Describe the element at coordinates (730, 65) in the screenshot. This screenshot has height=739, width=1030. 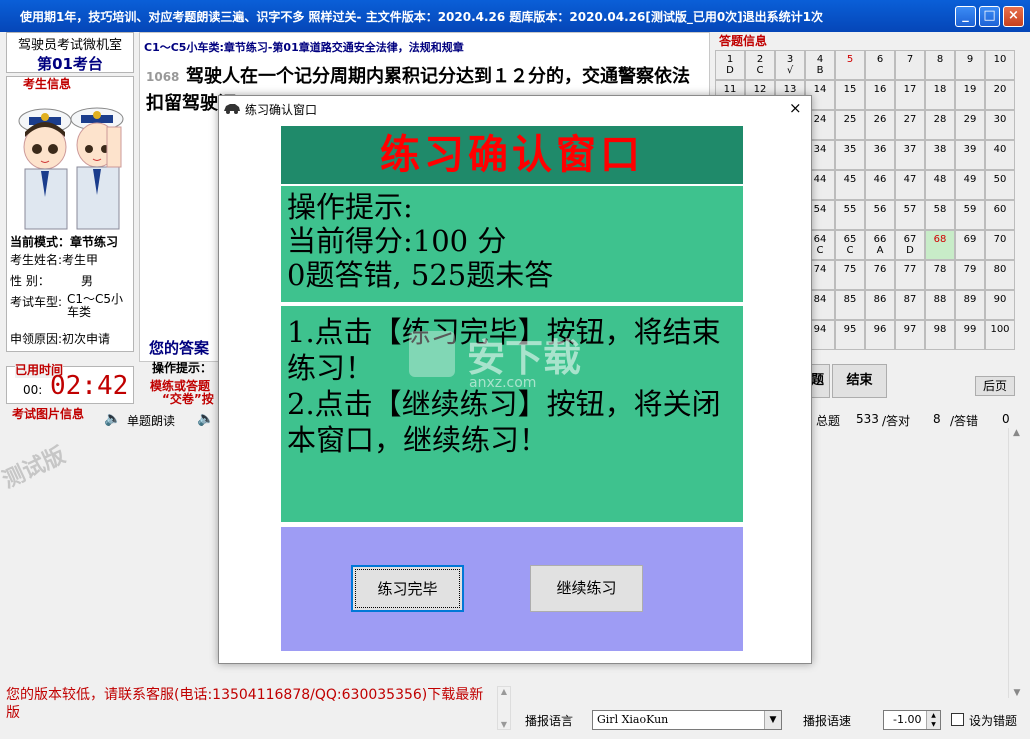
I see `answer-cell: 1D` at that location.